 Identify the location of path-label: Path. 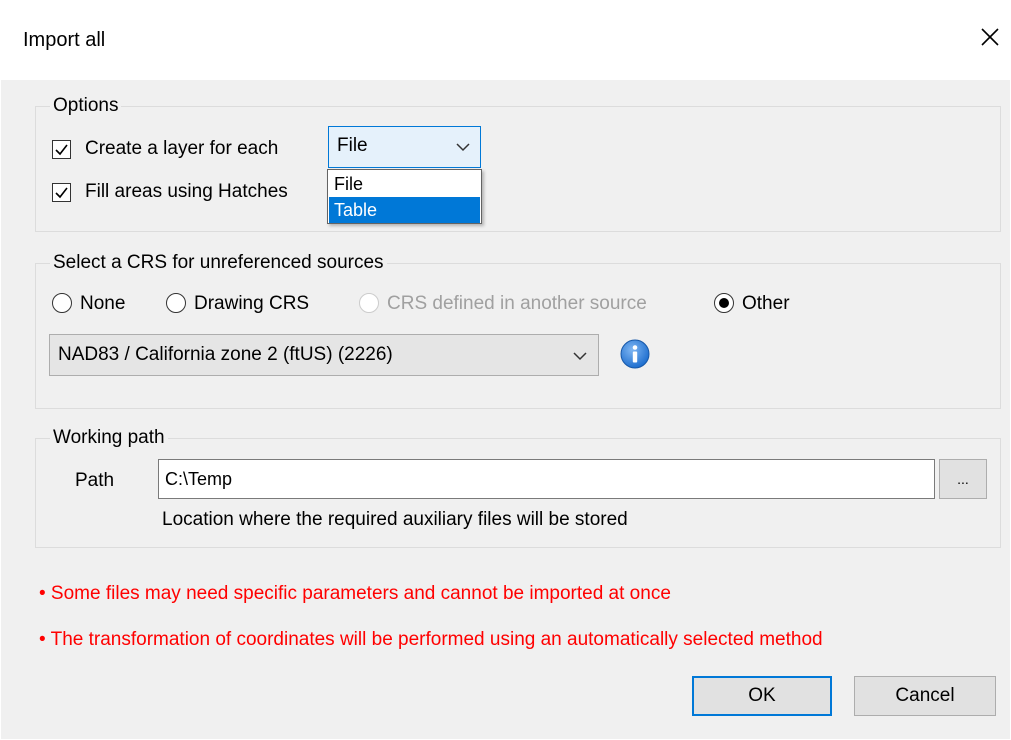
(95, 480).